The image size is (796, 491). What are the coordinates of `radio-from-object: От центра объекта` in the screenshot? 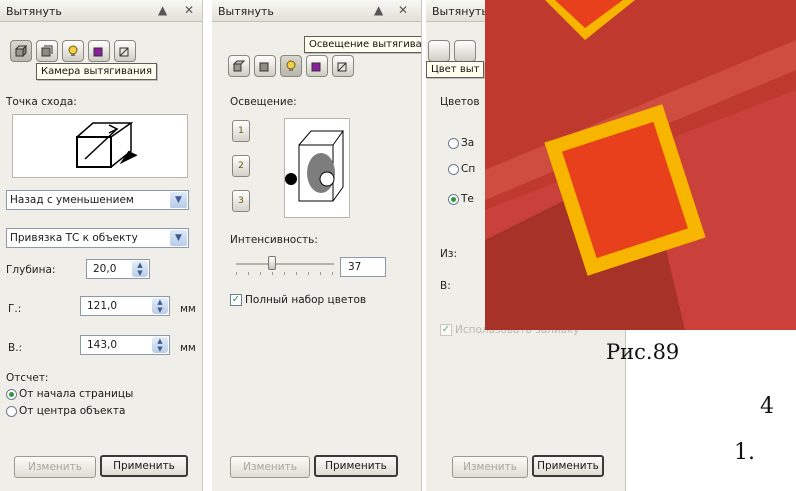 It's located at (65, 411).